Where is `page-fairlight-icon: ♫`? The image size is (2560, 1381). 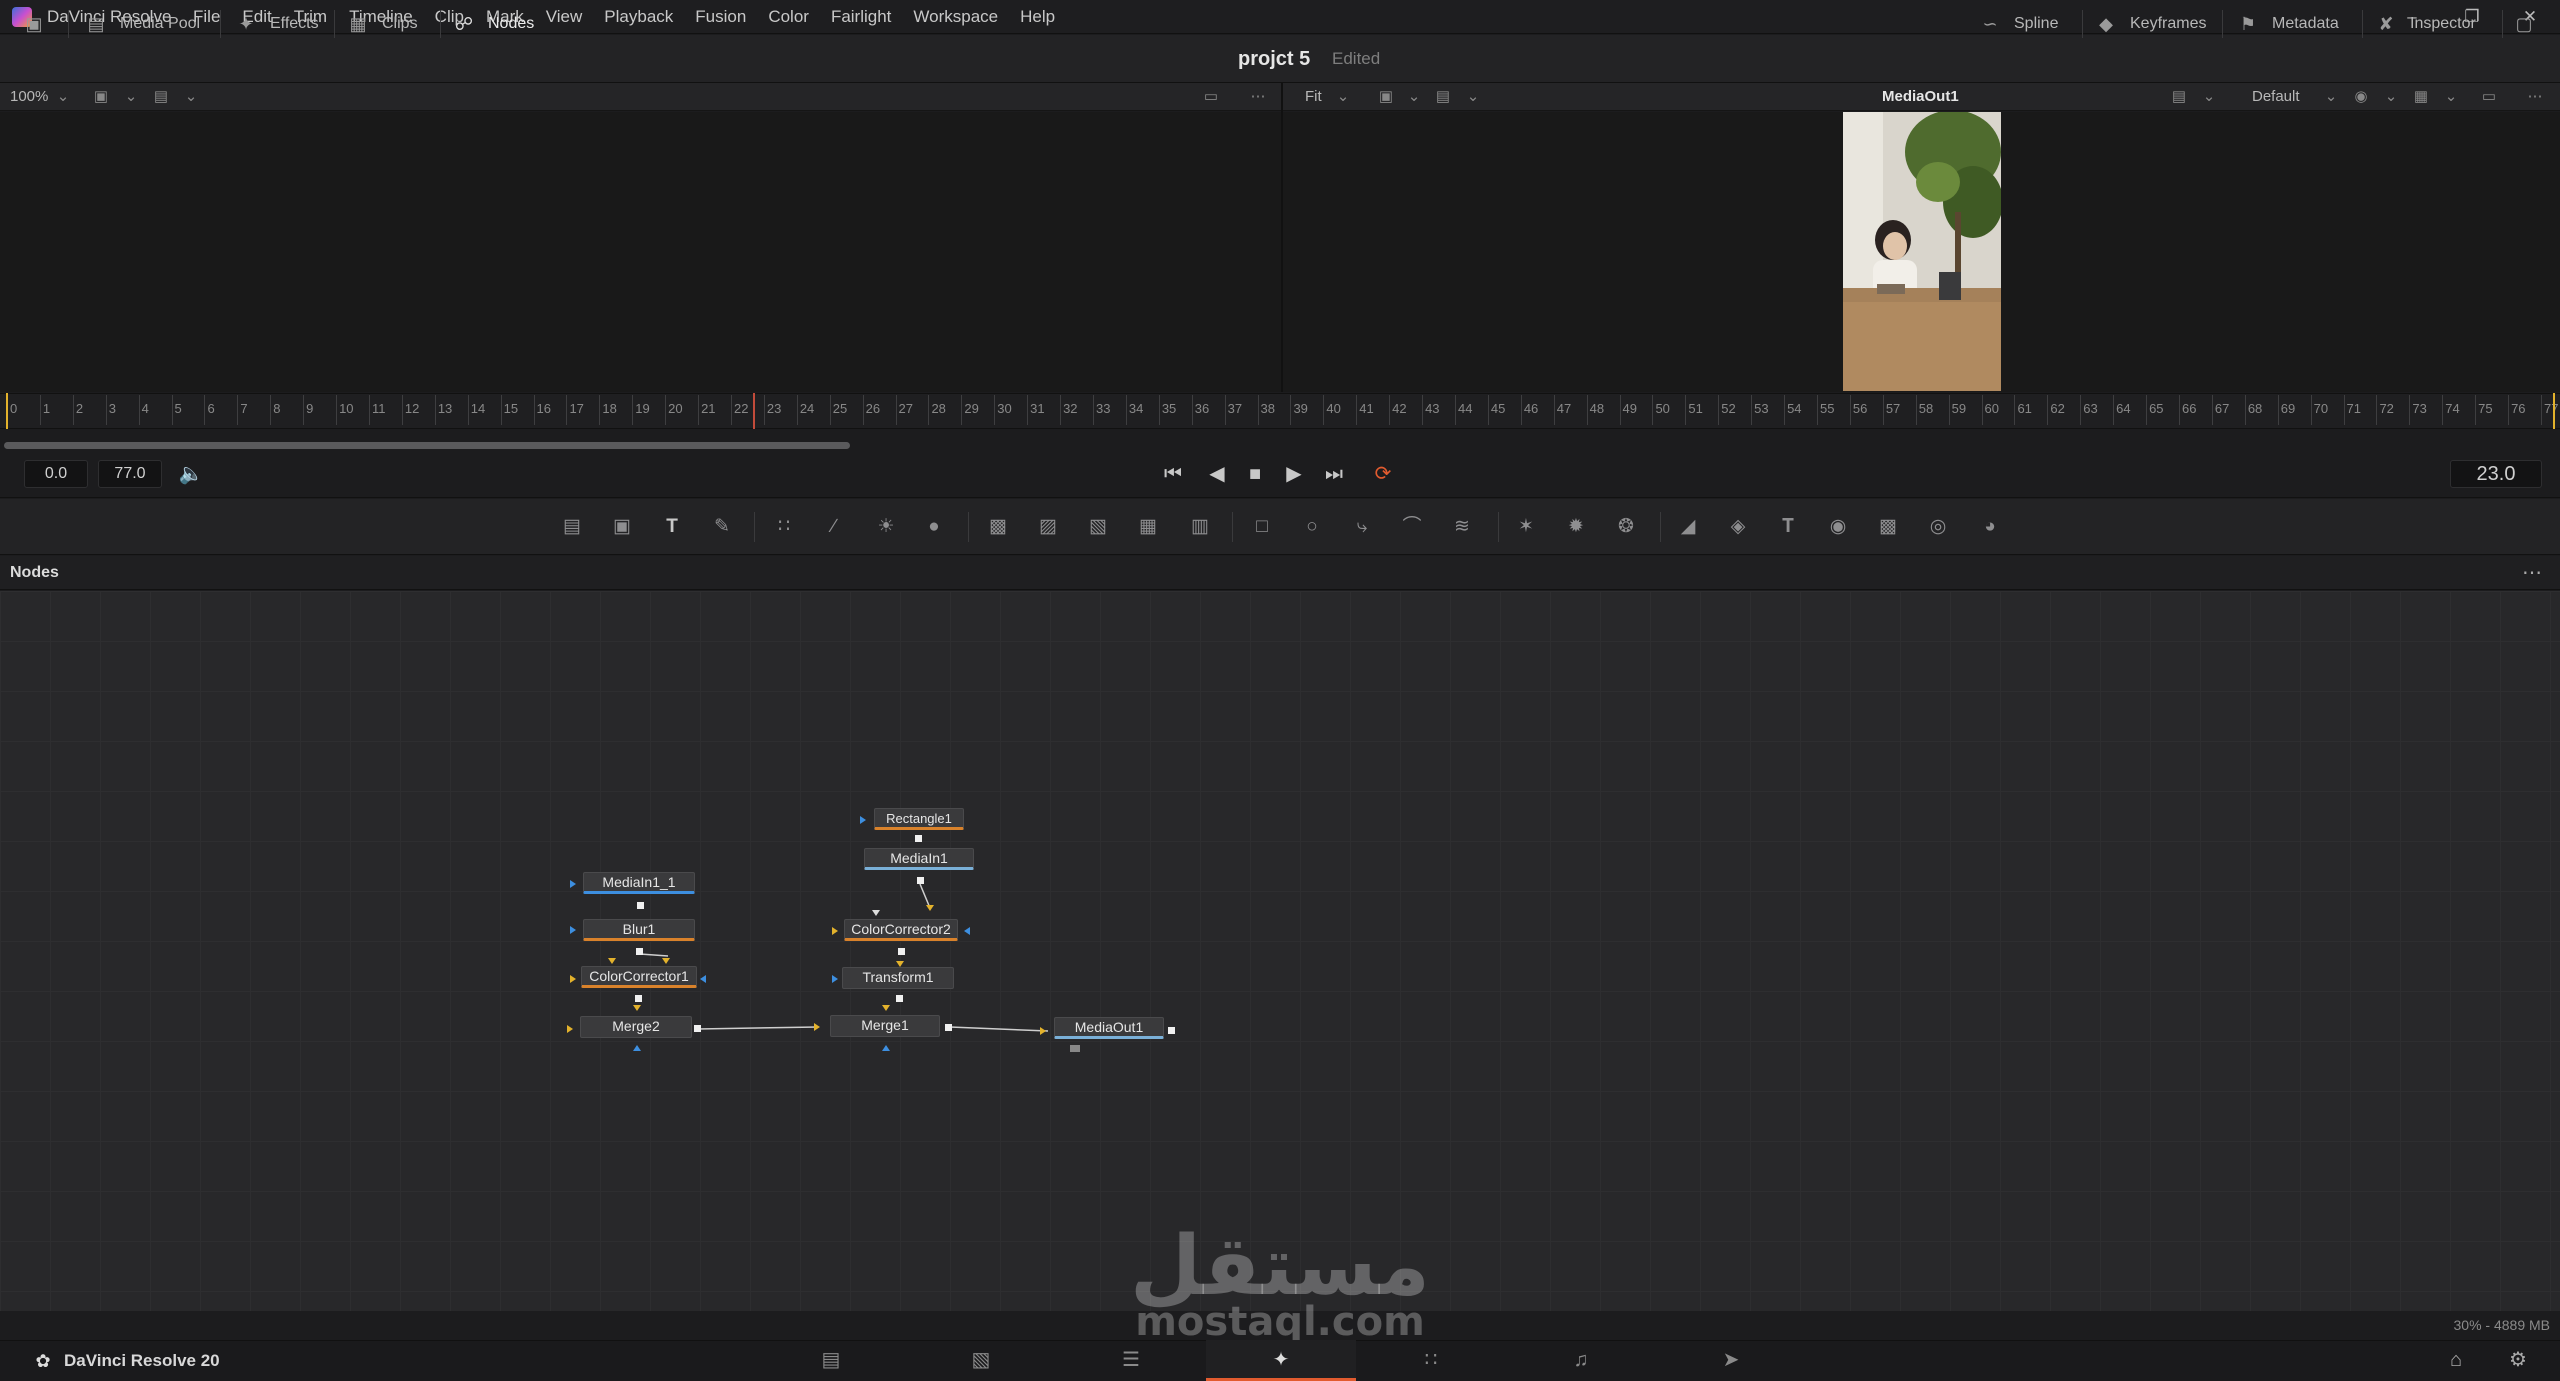 page-fairlight-icon: ♫ is located at coordinates (1581, 1360).